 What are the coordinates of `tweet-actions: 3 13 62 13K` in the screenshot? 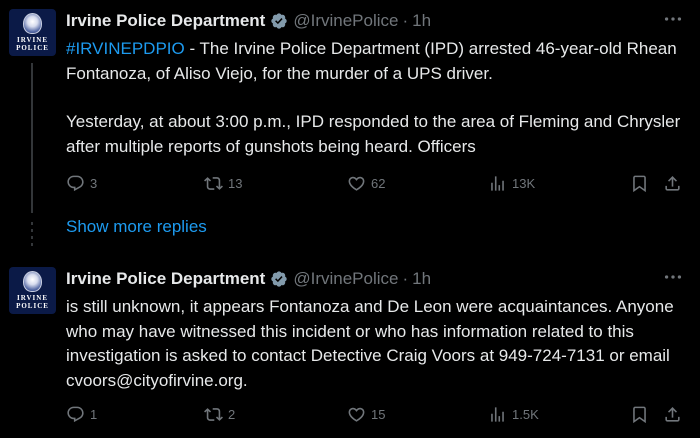 It's located at (376, 183).